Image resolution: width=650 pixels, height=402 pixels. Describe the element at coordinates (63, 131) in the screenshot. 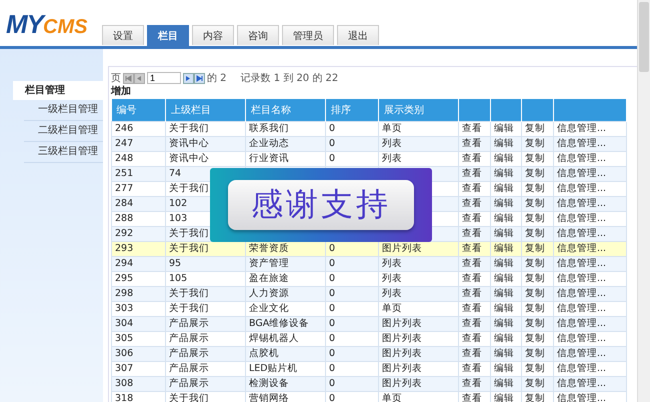

I see `sidebar-item: 二级栏目管理` at that location.